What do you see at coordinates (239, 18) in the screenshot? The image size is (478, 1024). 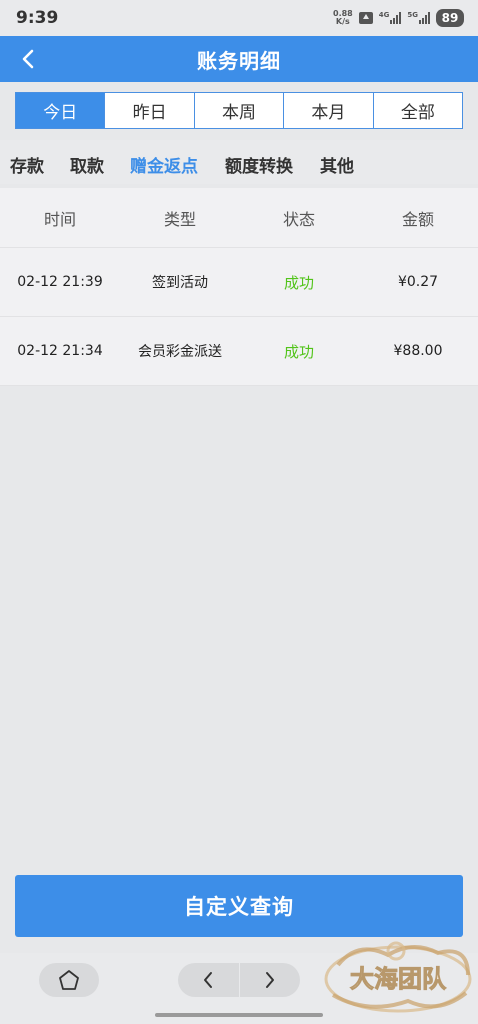 I see `status-bar: 9:39 0.88 K/s 4G 5G 89` at bounding box center [239, 18].